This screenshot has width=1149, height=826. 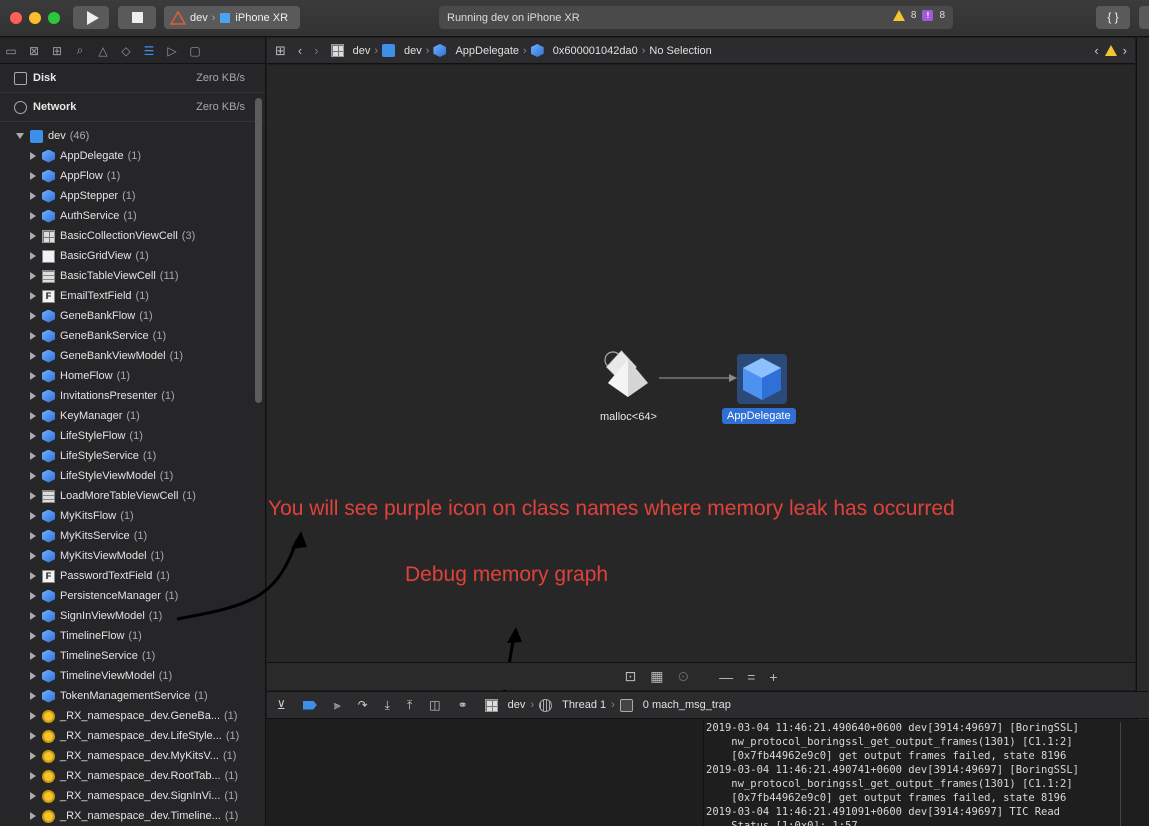 I want to click on disclosure-open-icon, so click(x=20, y=136).